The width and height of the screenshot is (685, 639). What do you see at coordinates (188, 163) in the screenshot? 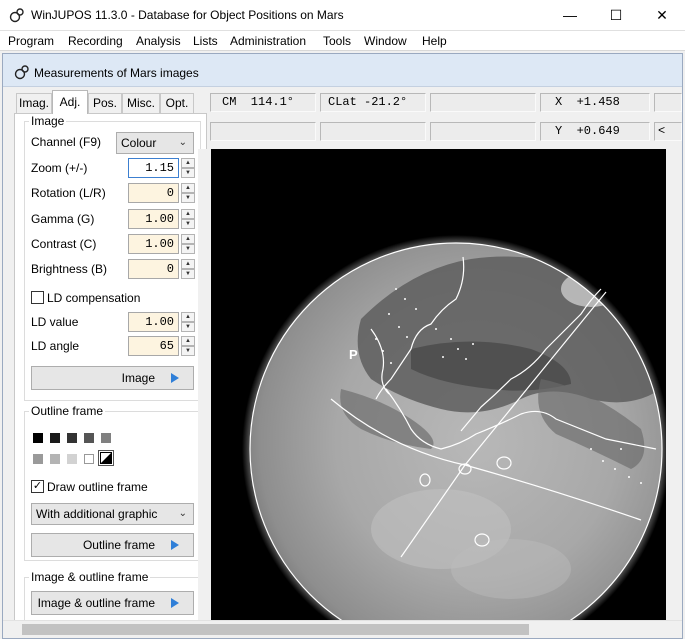
I see `zoom-up-button: ▲` at bounding box center [188, 163].